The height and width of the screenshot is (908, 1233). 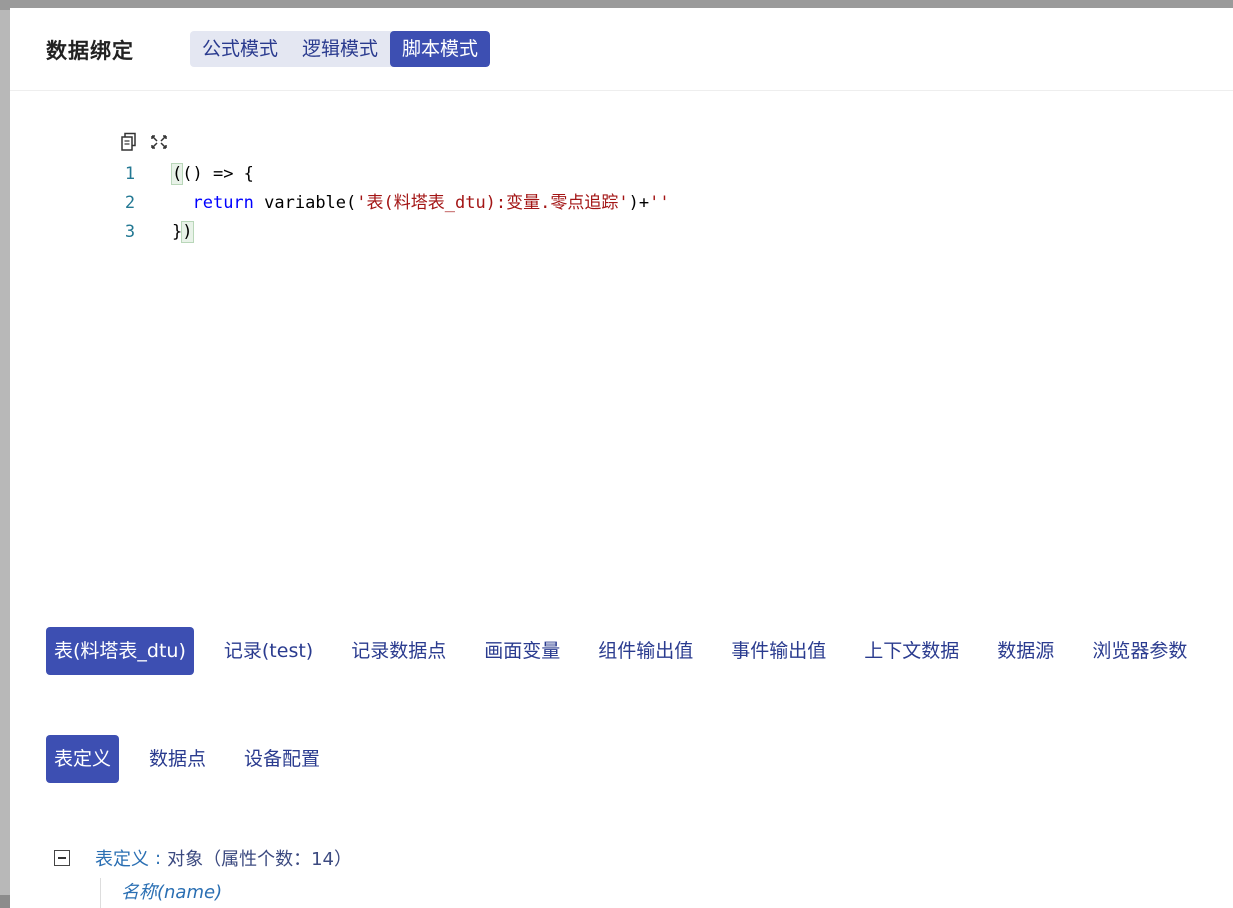 I want to click on tab-component-output: 组件输出值, so click(x=645, y=651).